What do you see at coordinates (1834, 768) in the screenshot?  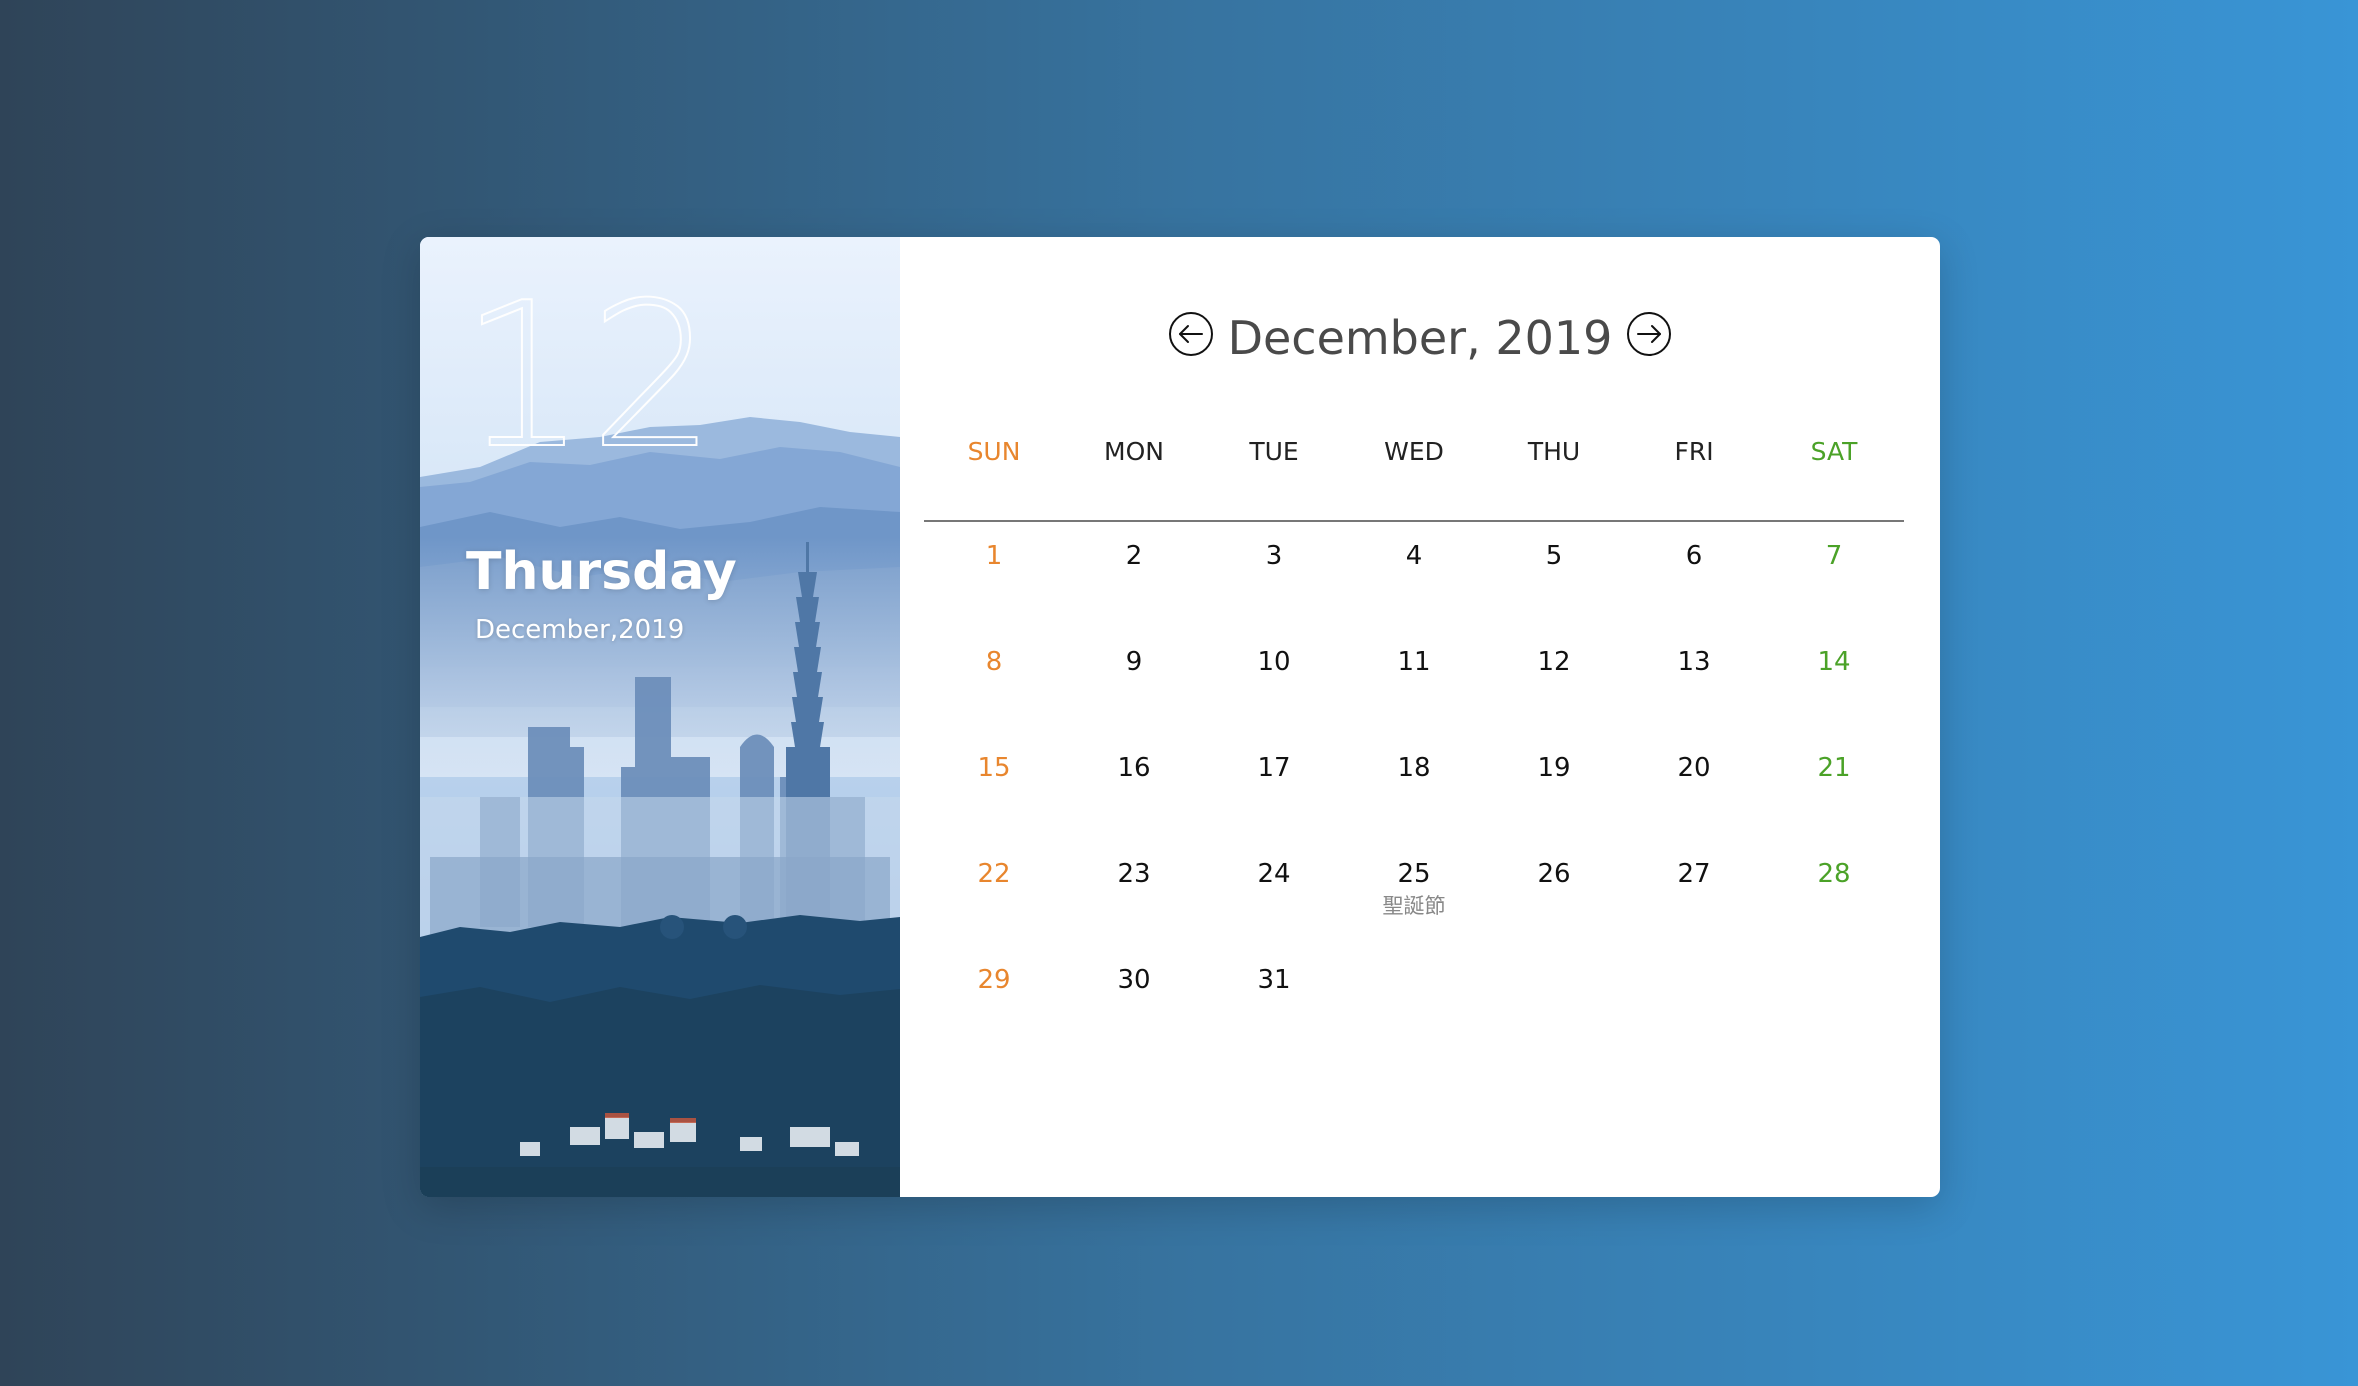 I see `day-number: 21` at bounding box center [1834, 768].